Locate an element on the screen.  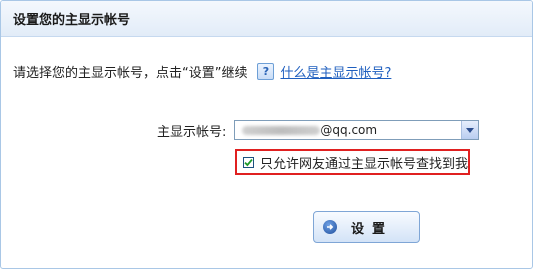
account-select-value: @qq.com is located at coordinates (349, 130).